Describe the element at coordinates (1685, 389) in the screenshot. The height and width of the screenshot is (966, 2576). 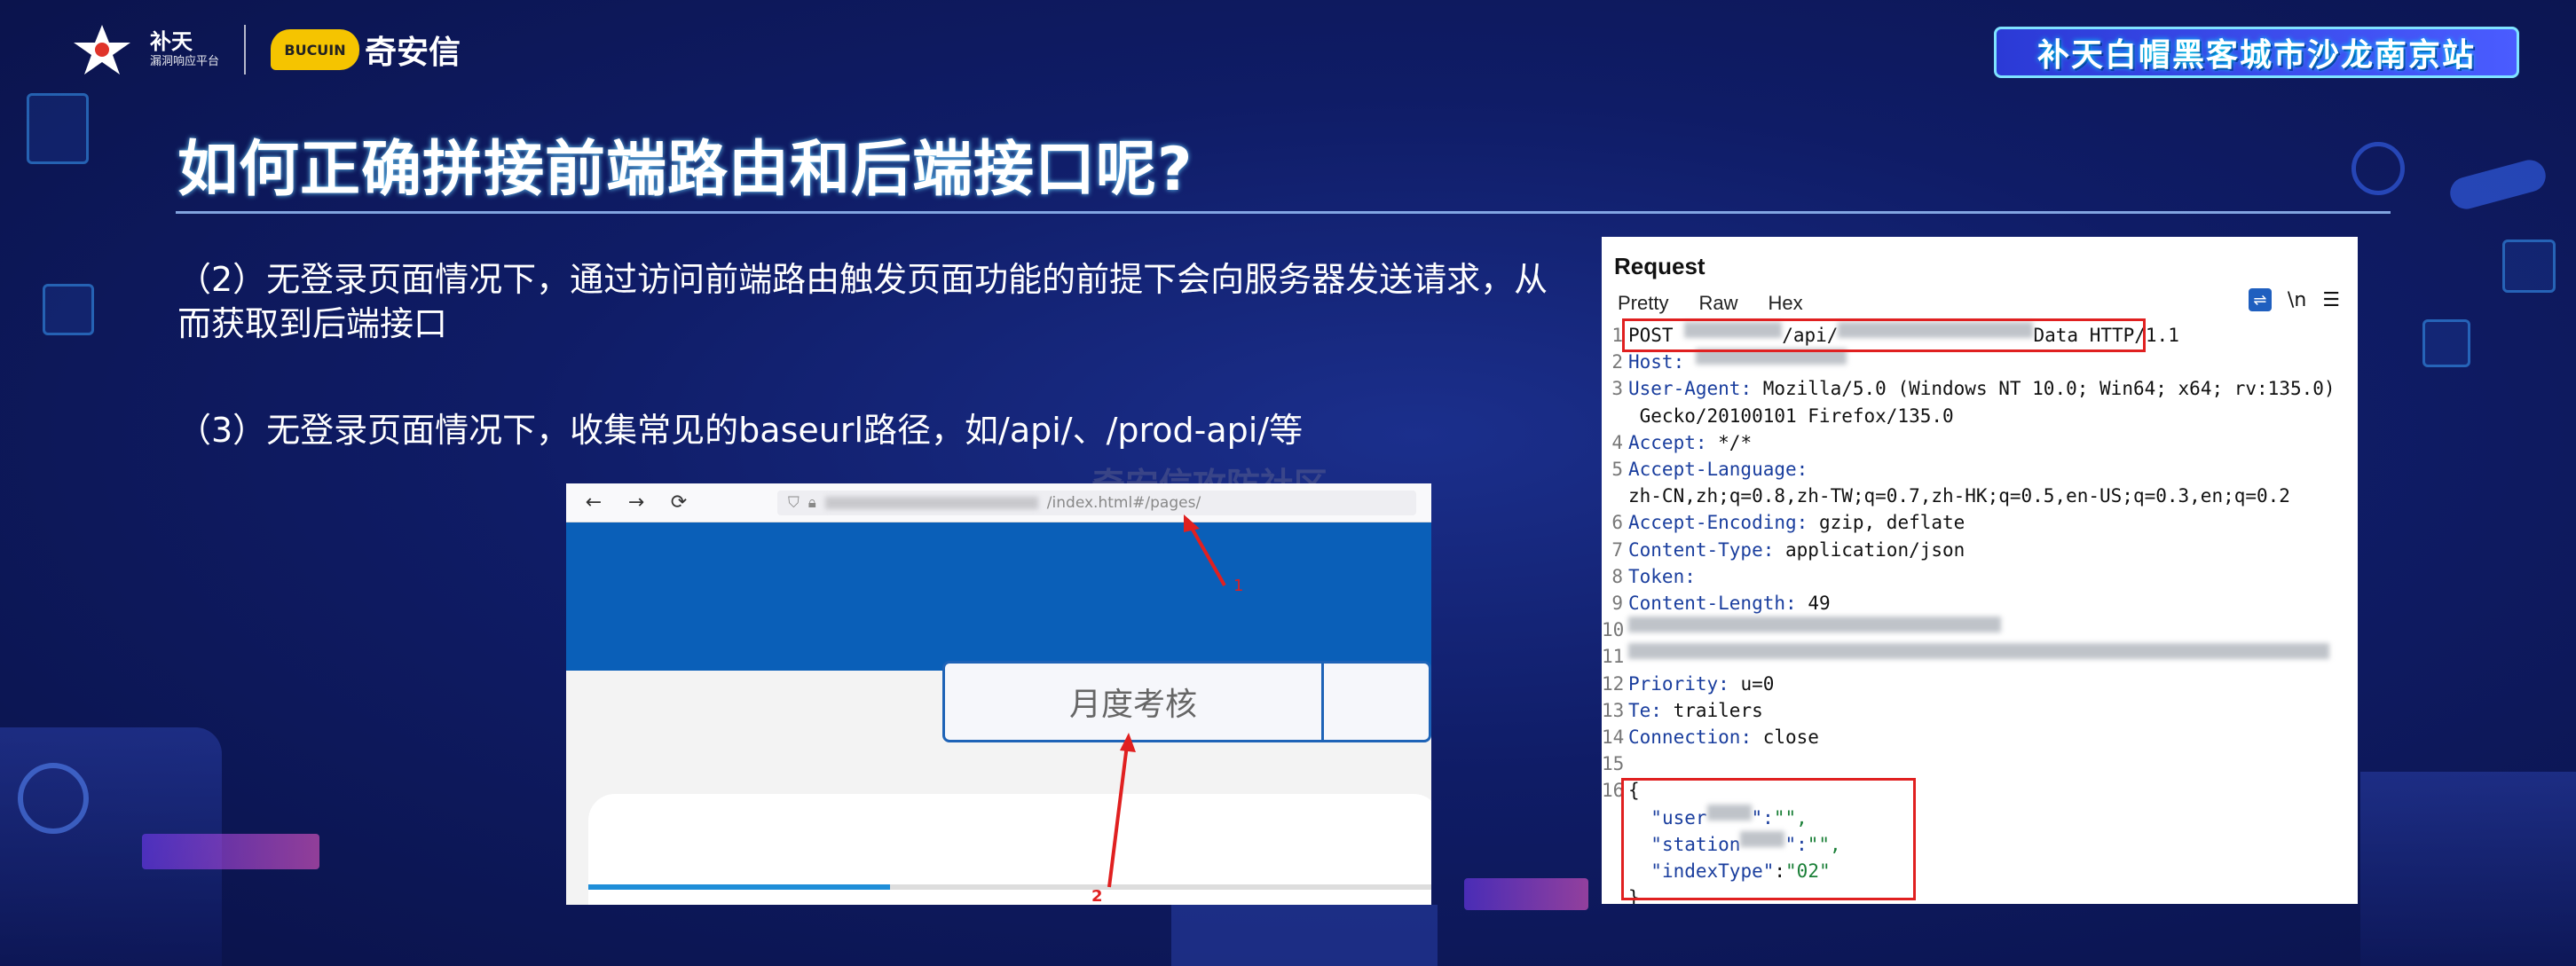
I see `header-key: User-Agent` at that location.